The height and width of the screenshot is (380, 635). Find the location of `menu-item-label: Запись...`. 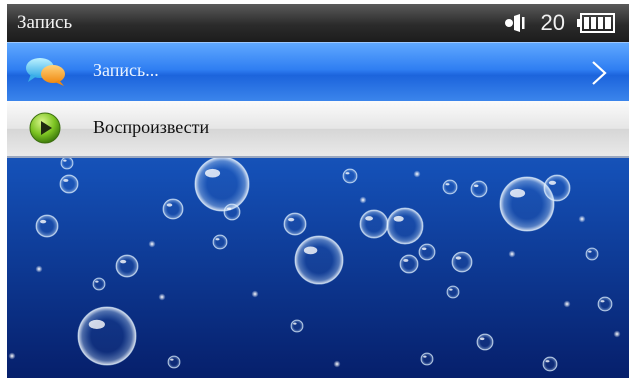

menu-item-label: Запись... is located at coordinates (126, 70).